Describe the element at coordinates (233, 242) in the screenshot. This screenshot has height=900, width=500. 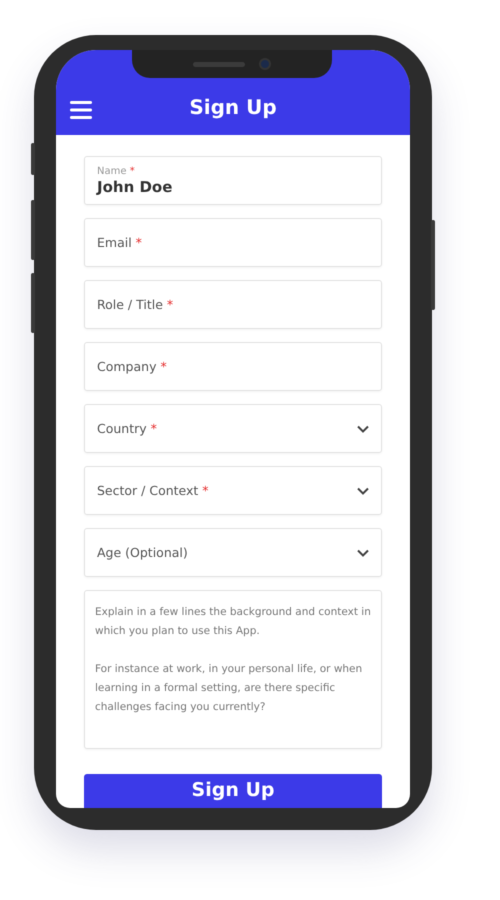
I see `input-field: Email *` at that location.